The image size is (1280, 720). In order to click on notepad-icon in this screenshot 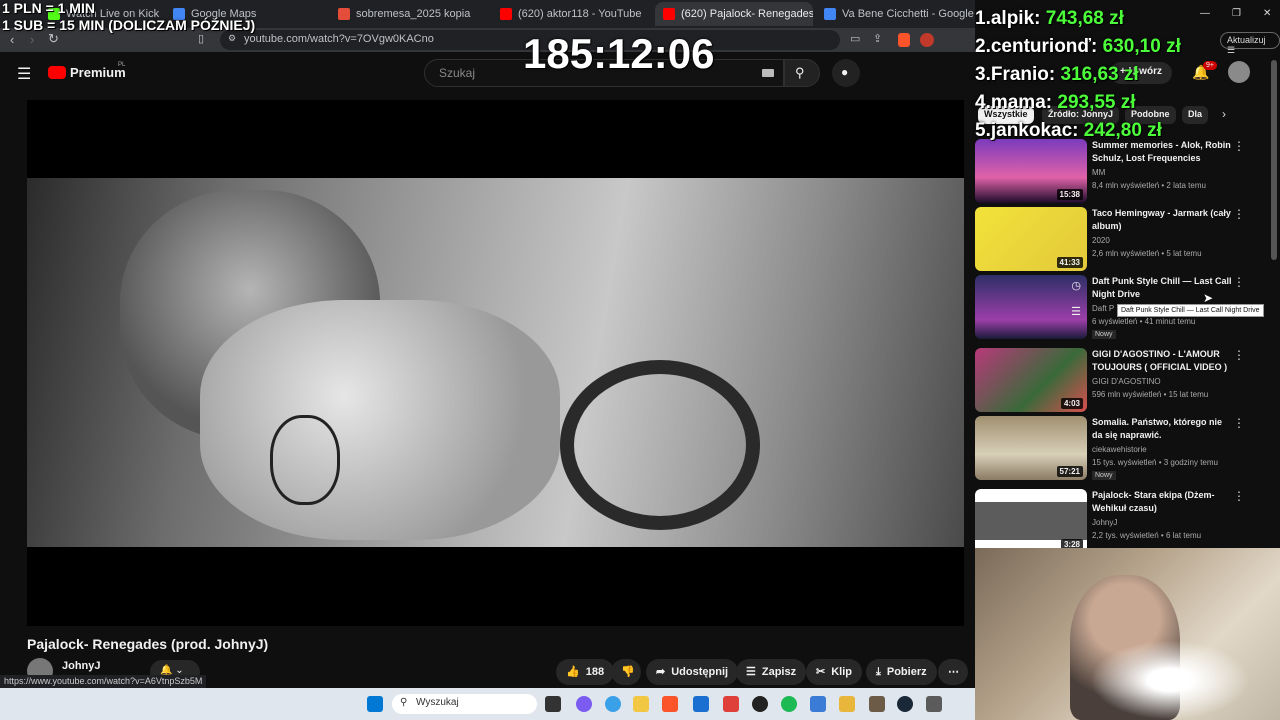, I will do `click(818, 704)`.